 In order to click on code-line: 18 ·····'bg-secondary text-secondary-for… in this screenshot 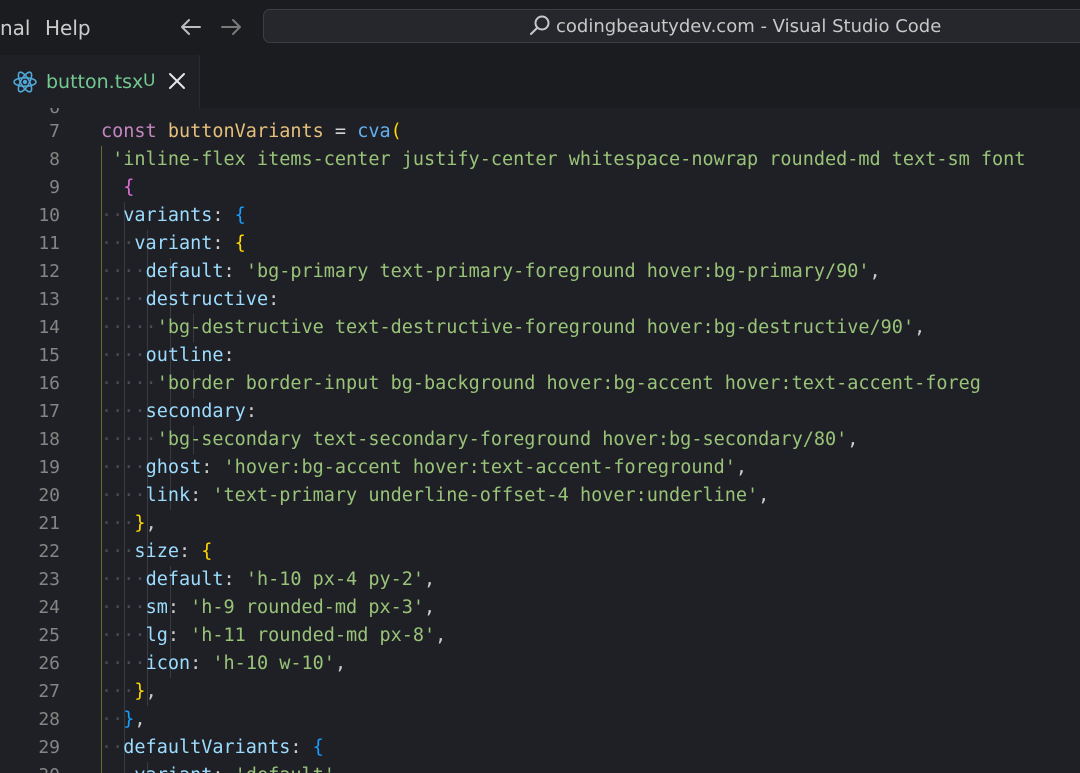, I will do `click(540, 440)`.